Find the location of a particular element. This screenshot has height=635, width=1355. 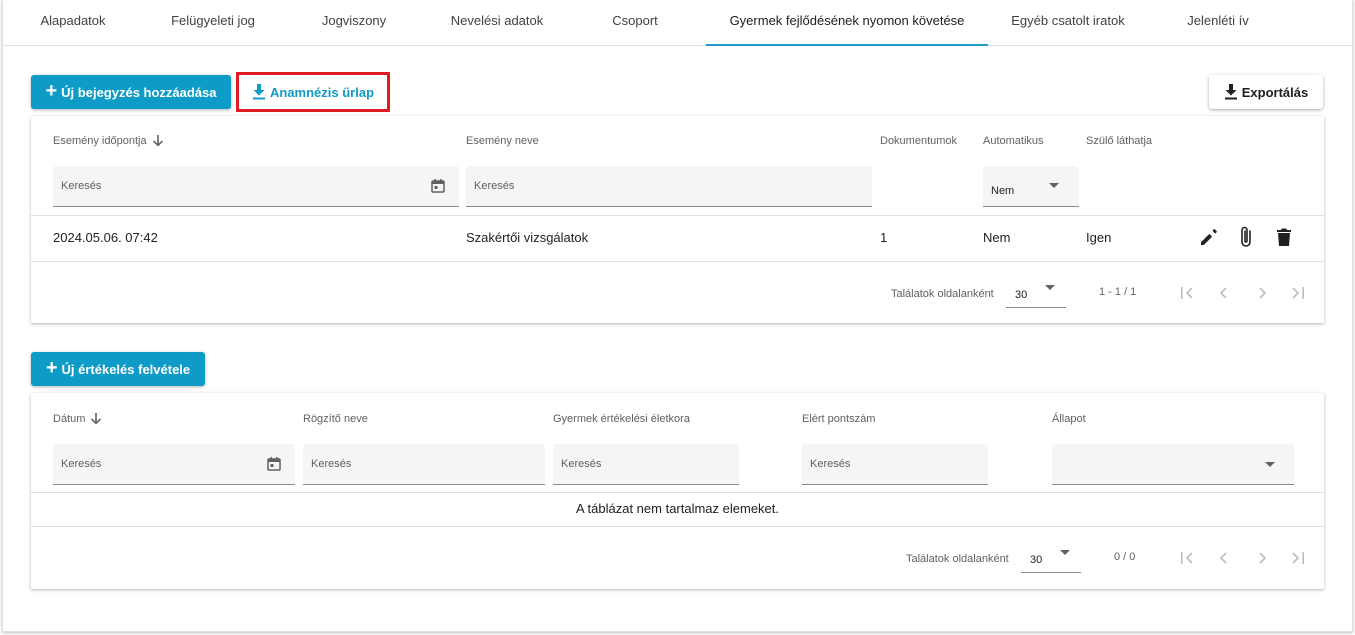

header-event-date: Esemény időpontja is located at coordinates (108, 141).